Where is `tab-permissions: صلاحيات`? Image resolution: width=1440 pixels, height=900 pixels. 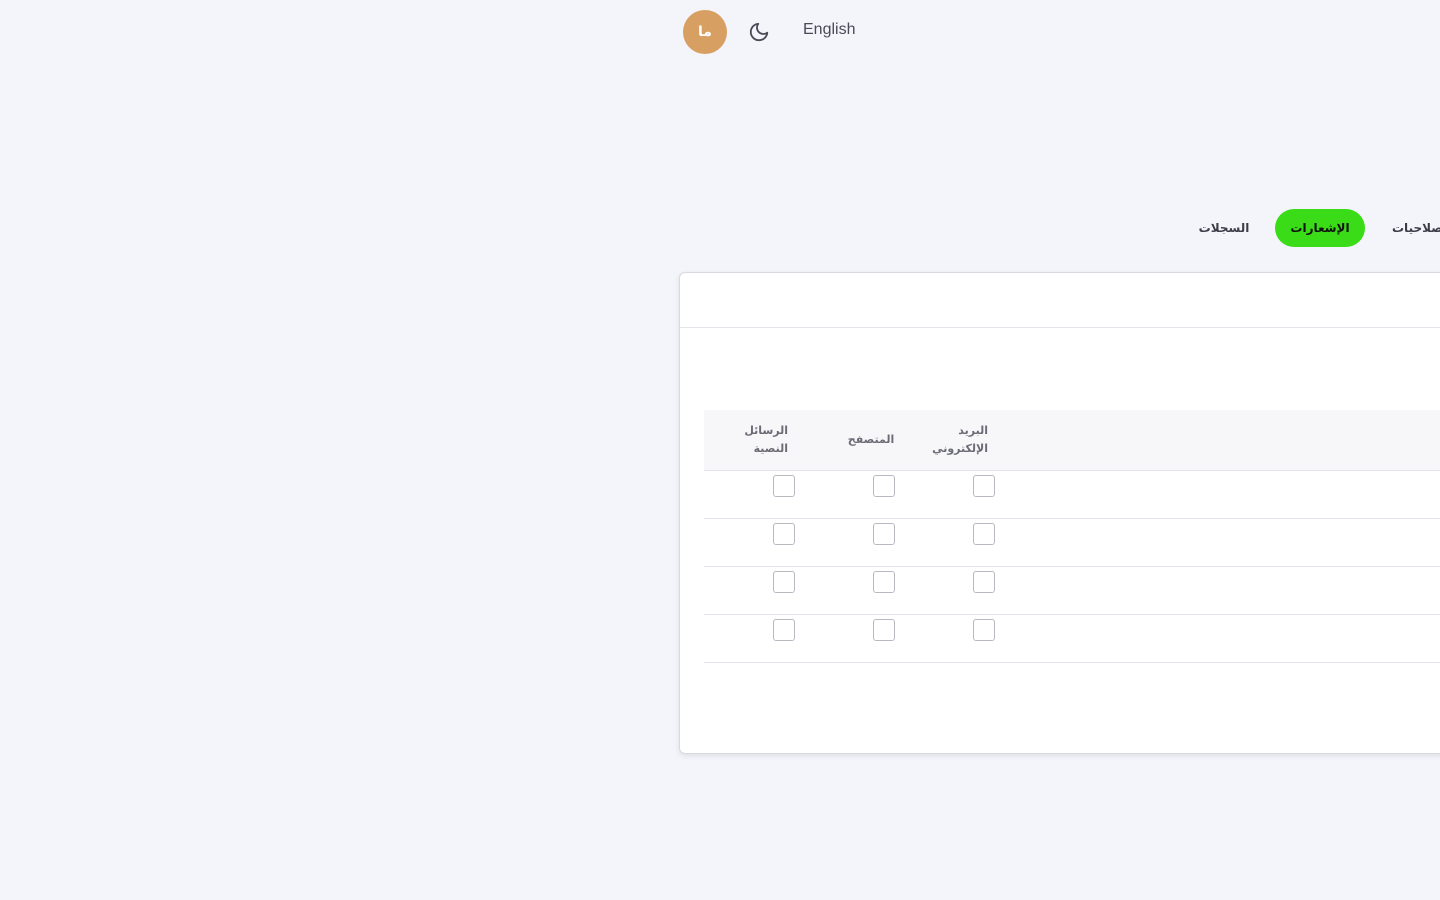
tab-permissions: صلاحيات is located at coordinates (1410, 228).